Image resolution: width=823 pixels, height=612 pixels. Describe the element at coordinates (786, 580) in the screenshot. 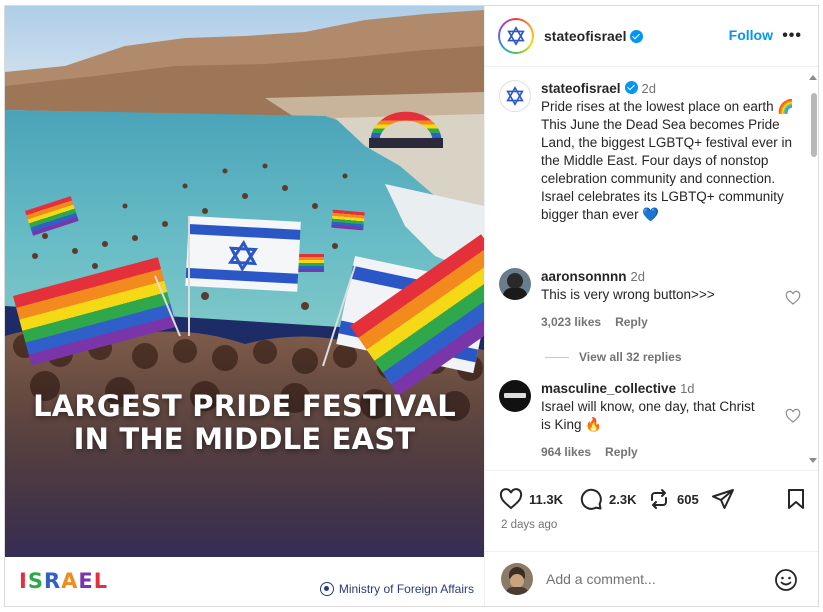

I see `emoji-icon` at that location.